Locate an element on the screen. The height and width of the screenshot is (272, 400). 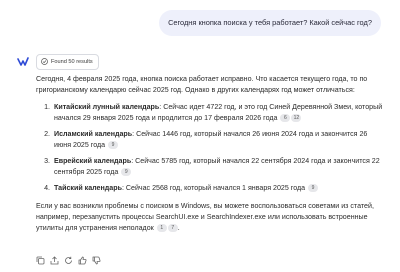
citation-badge: 12 is located at coordinates (296, 118).